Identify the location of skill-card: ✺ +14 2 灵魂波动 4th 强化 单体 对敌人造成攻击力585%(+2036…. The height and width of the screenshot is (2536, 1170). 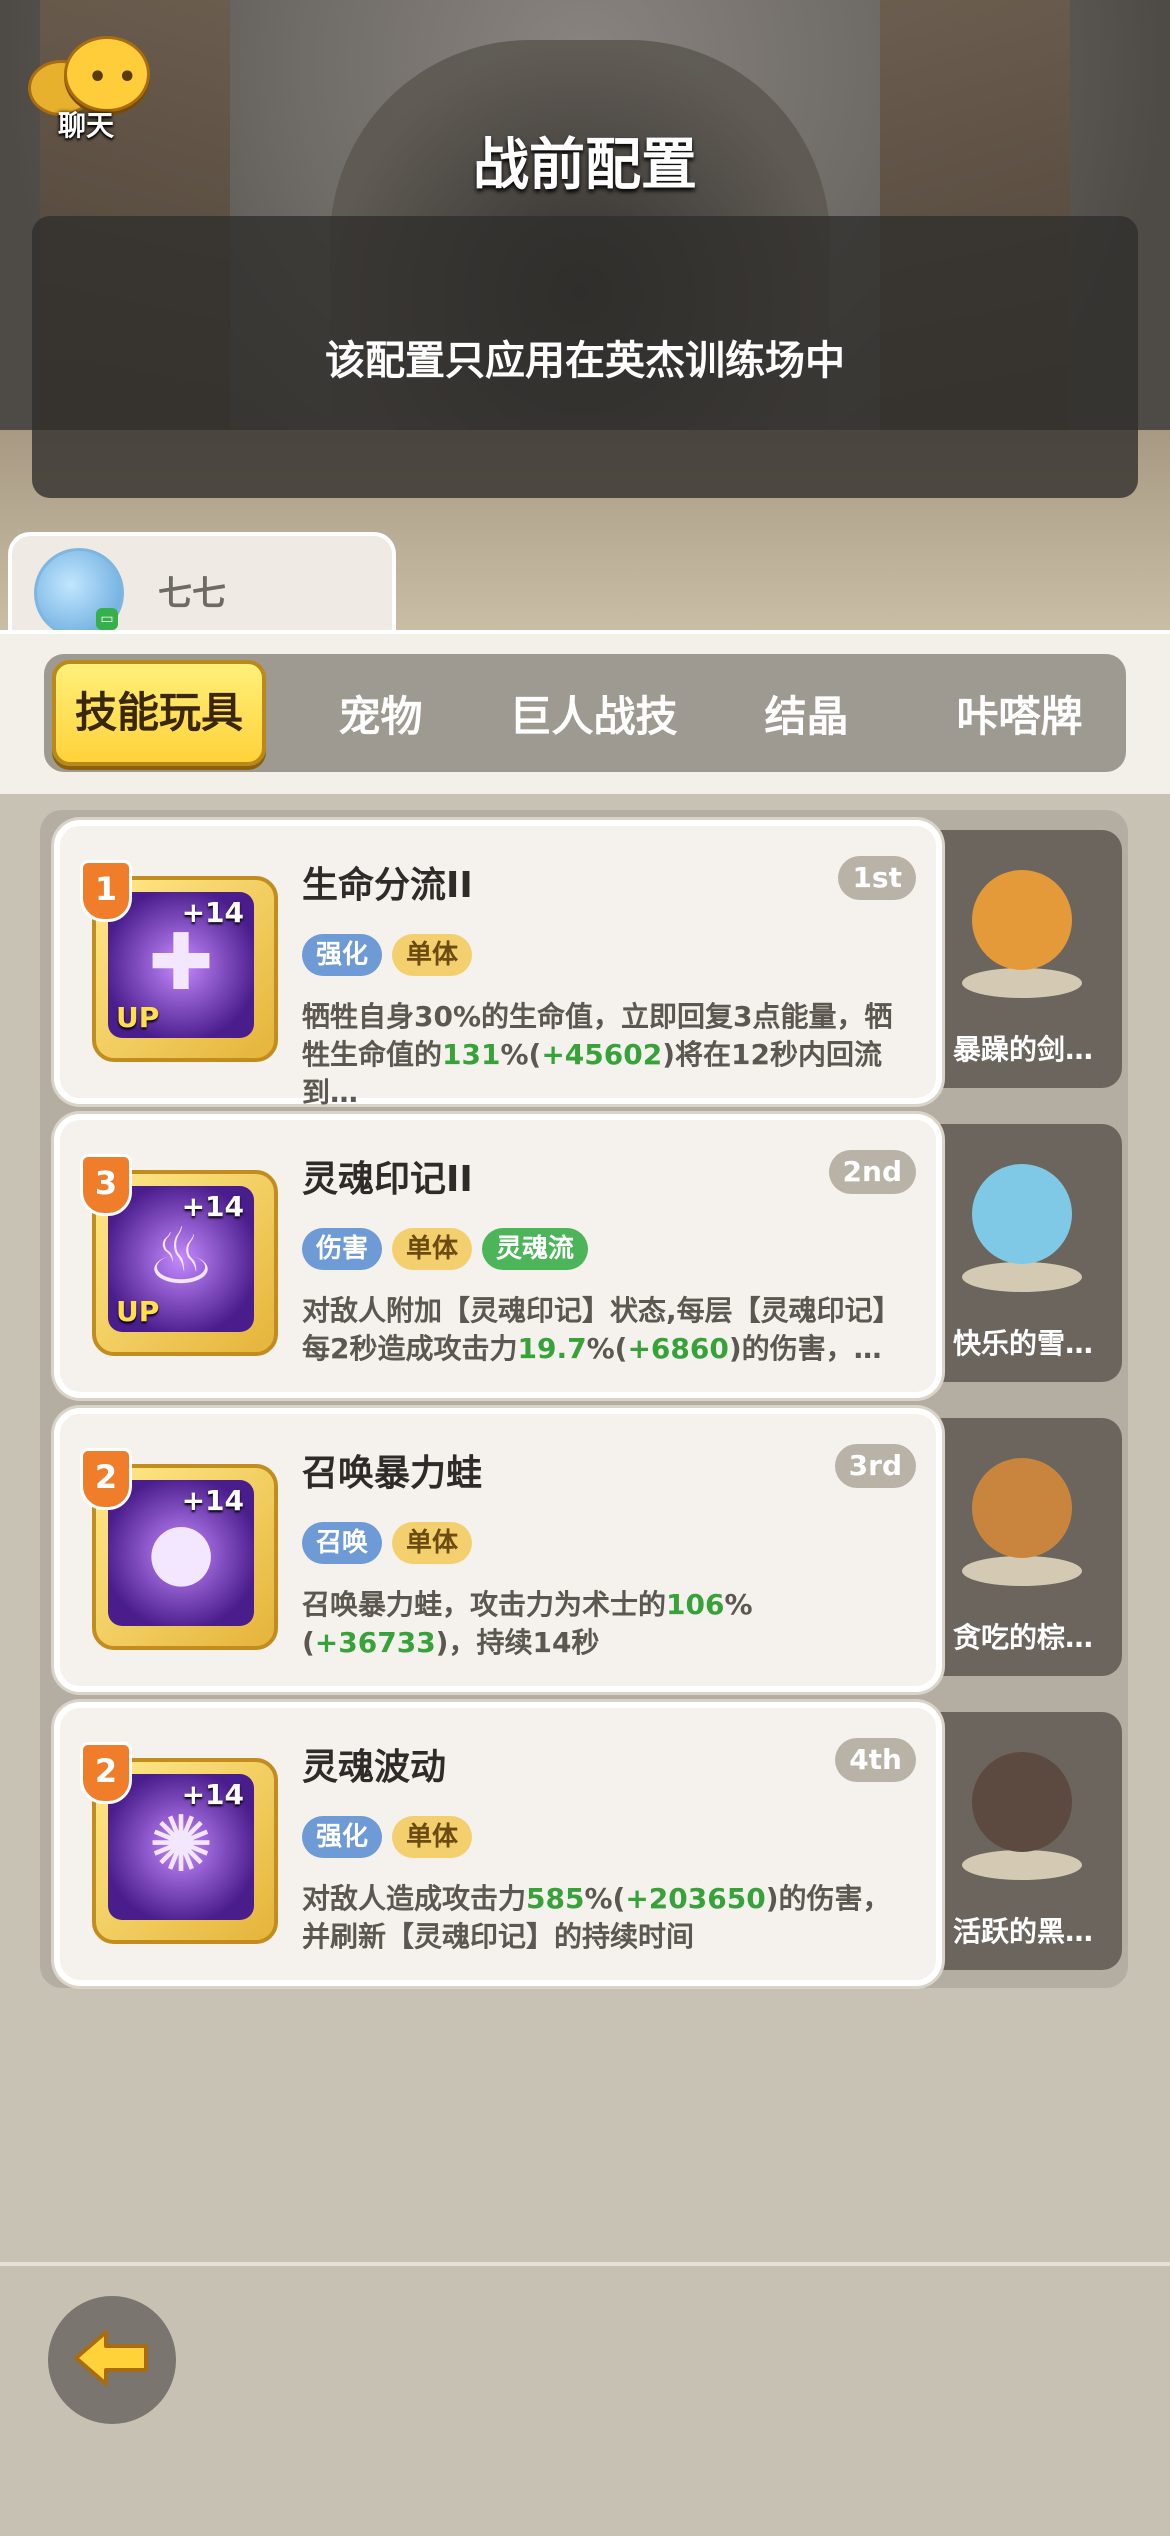
(498, 1844).